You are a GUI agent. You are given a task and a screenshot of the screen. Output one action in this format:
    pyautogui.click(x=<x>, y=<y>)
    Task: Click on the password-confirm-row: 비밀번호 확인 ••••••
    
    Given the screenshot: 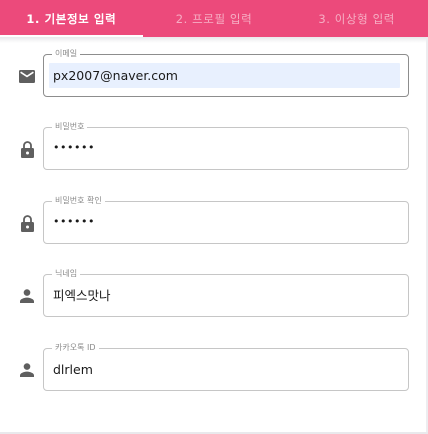 What is the action you would take?
    pyautogui.click(x=214, y=220)
    